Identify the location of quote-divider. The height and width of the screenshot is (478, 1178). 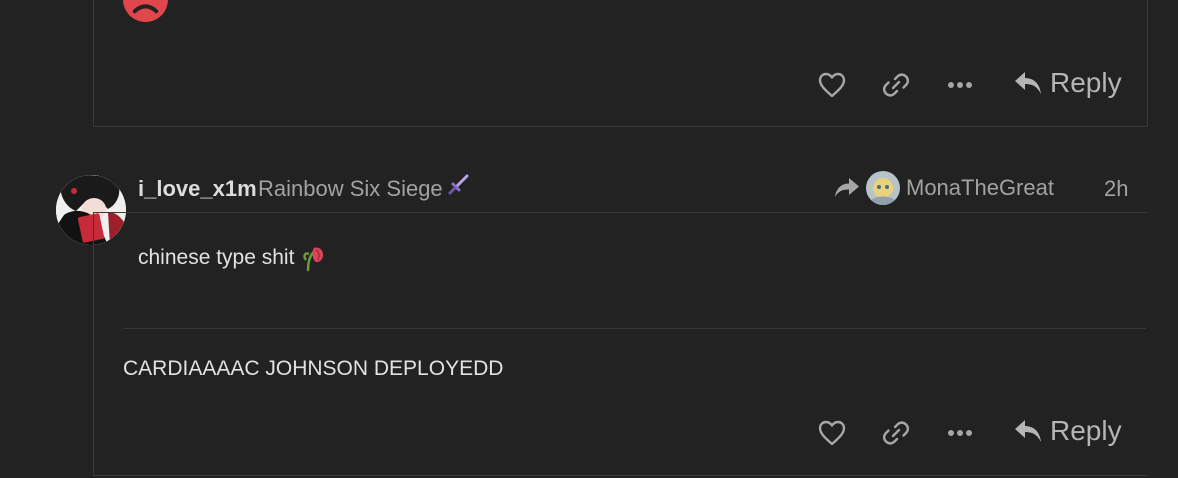
(634, 328).